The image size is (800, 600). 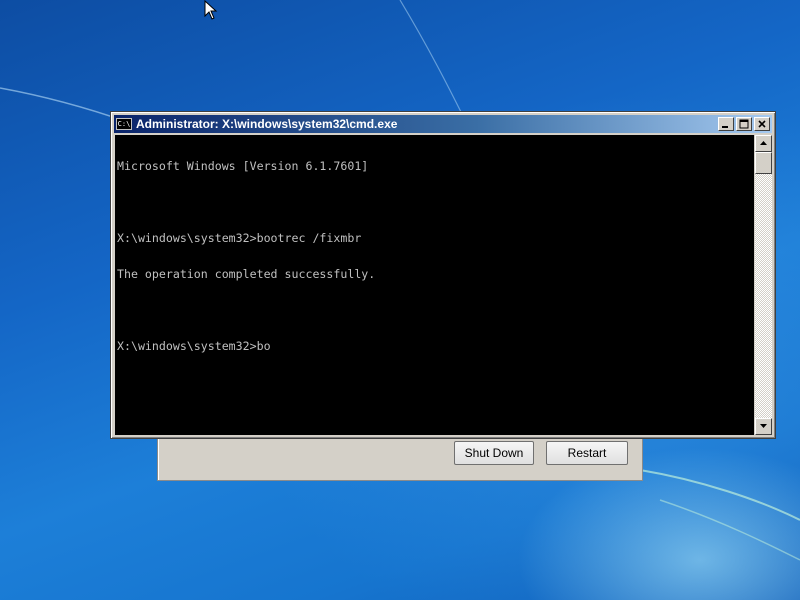 I want to click on vertical-scrollbar, so click(x=763, y=285).